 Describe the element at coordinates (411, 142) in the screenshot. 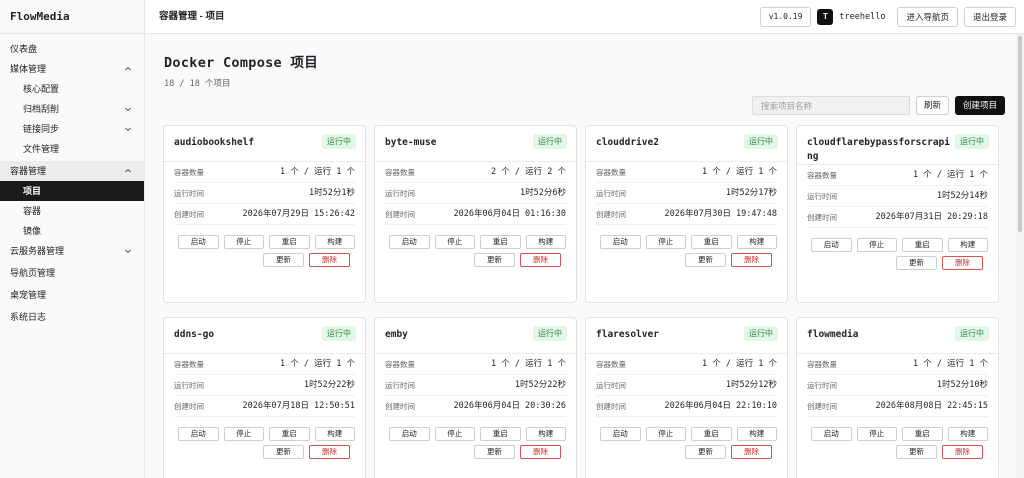

I see `project-name: byte-muse` at that location.